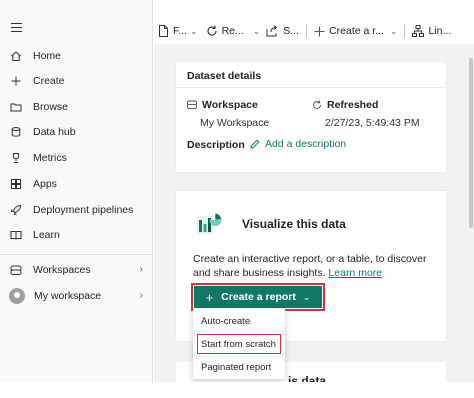 The image size is (474, 398). I want to click on dataset-details-title: Dataset details, so click(224, 76).